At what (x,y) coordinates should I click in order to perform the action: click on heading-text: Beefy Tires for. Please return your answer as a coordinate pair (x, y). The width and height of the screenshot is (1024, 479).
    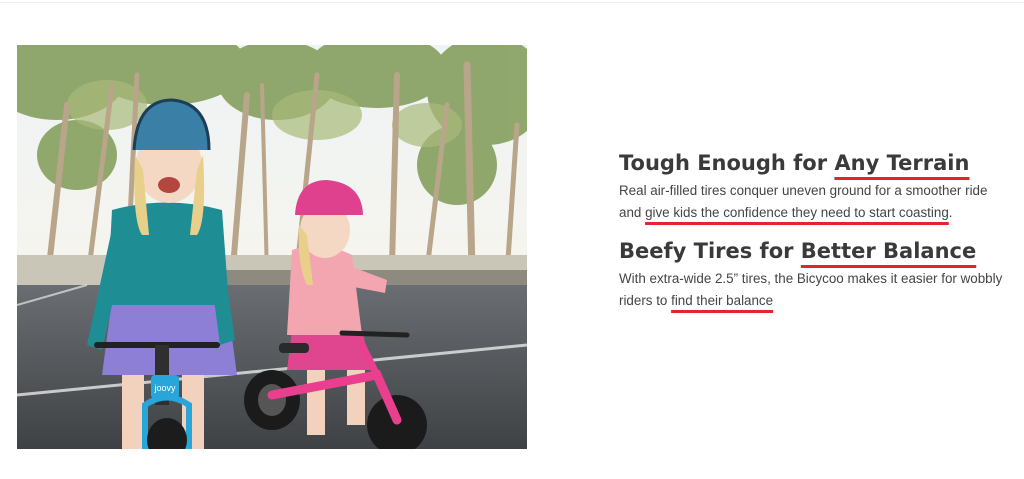
    Looking at the image, I should click on (710, 251).